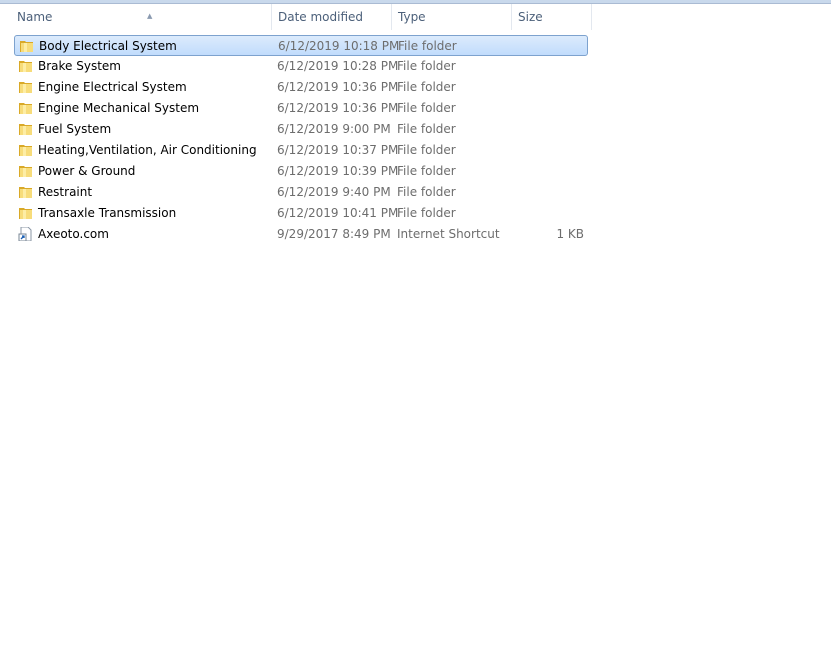 The height and width of the screenshot is (670, 831). I want to click on sort-ascending-icon: ▲, so click(150, 16).